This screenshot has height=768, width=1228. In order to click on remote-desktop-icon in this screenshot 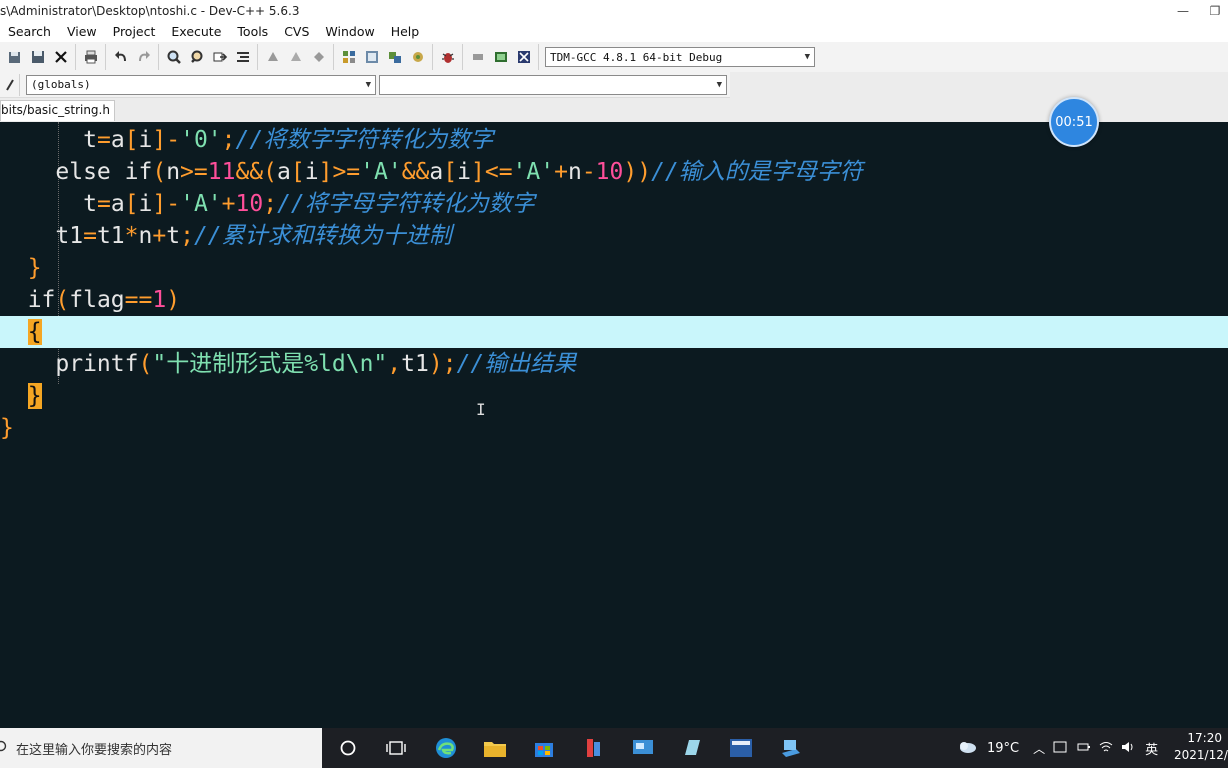, I will do `click(643, 748)`.